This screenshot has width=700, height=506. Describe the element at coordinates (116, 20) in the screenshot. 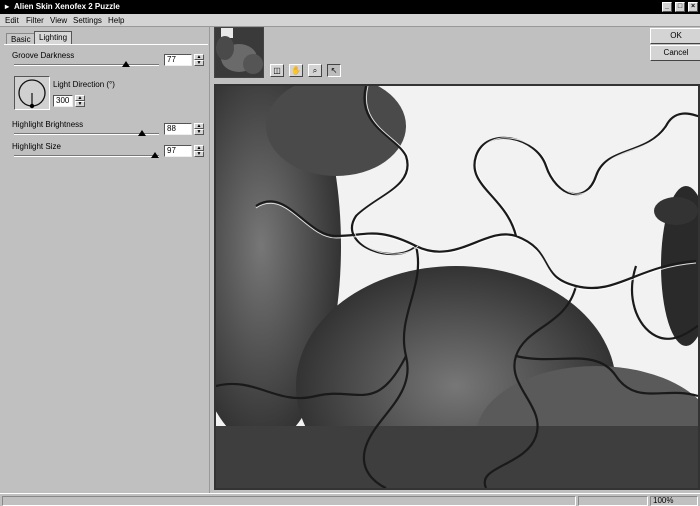

I see `menu-help: Help` at that location.